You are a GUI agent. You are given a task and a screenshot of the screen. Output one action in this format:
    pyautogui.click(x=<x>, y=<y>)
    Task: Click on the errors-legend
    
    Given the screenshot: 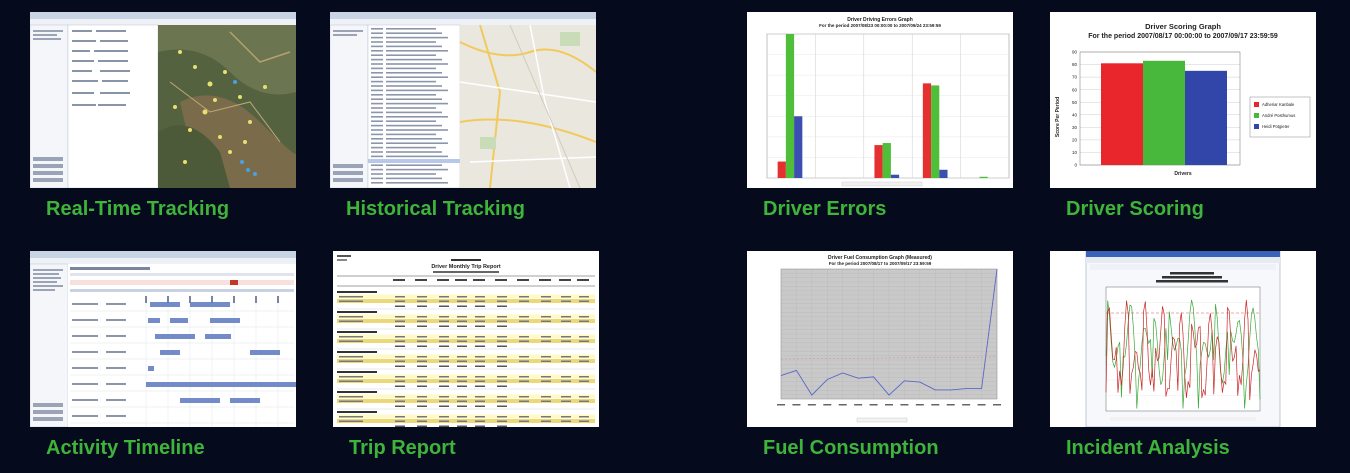 What is the action you would take?
    pyautogui.click(x=882, y=184)
    